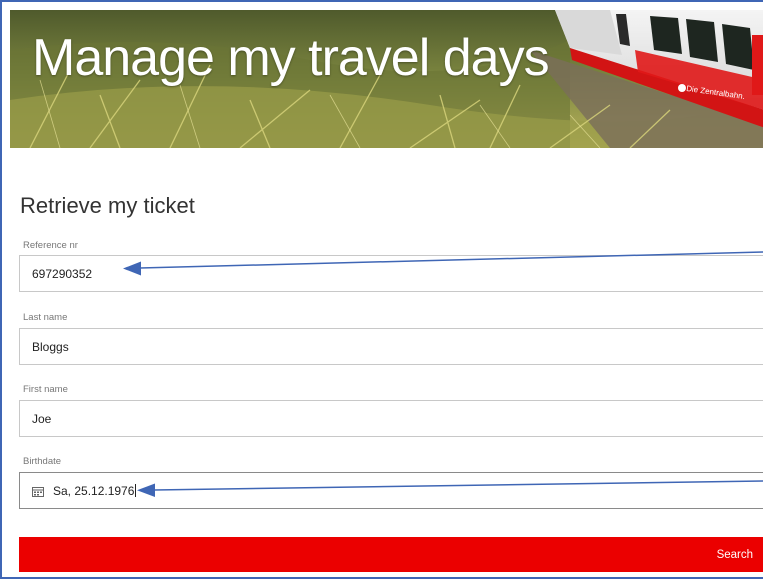 The height and width of the screenshot is (579, 763). I want to click on reference-nr-value: 697290352, so click(62, 273).